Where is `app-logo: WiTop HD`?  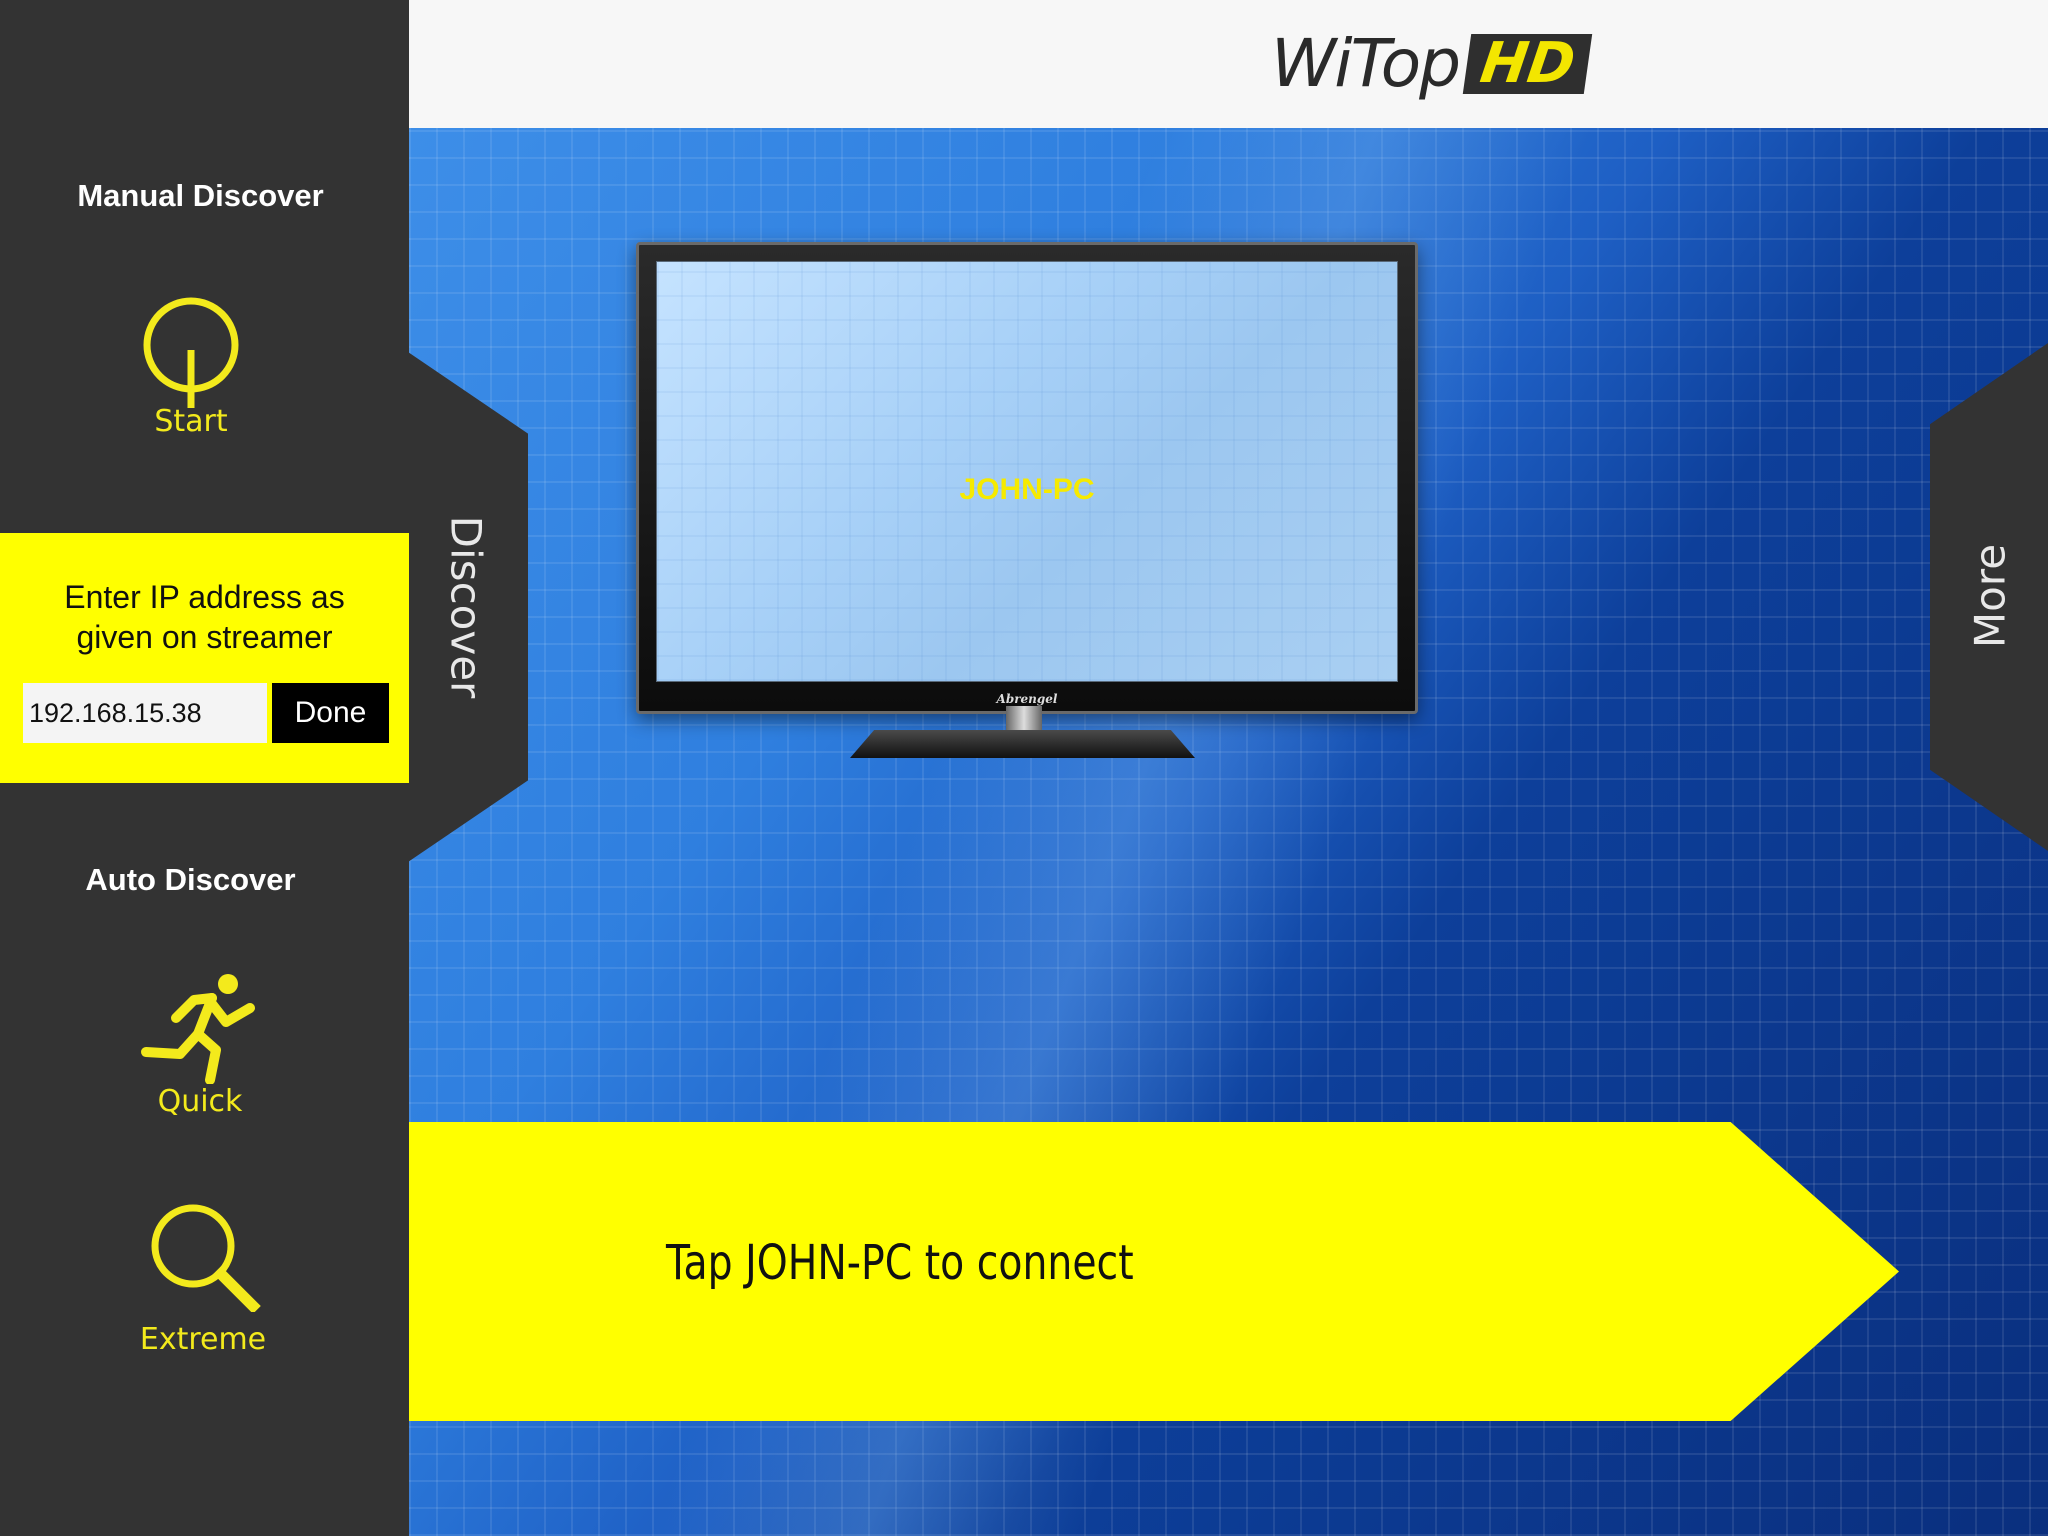
app-logo: WiTop HD is located at coordinates (1432, 64).